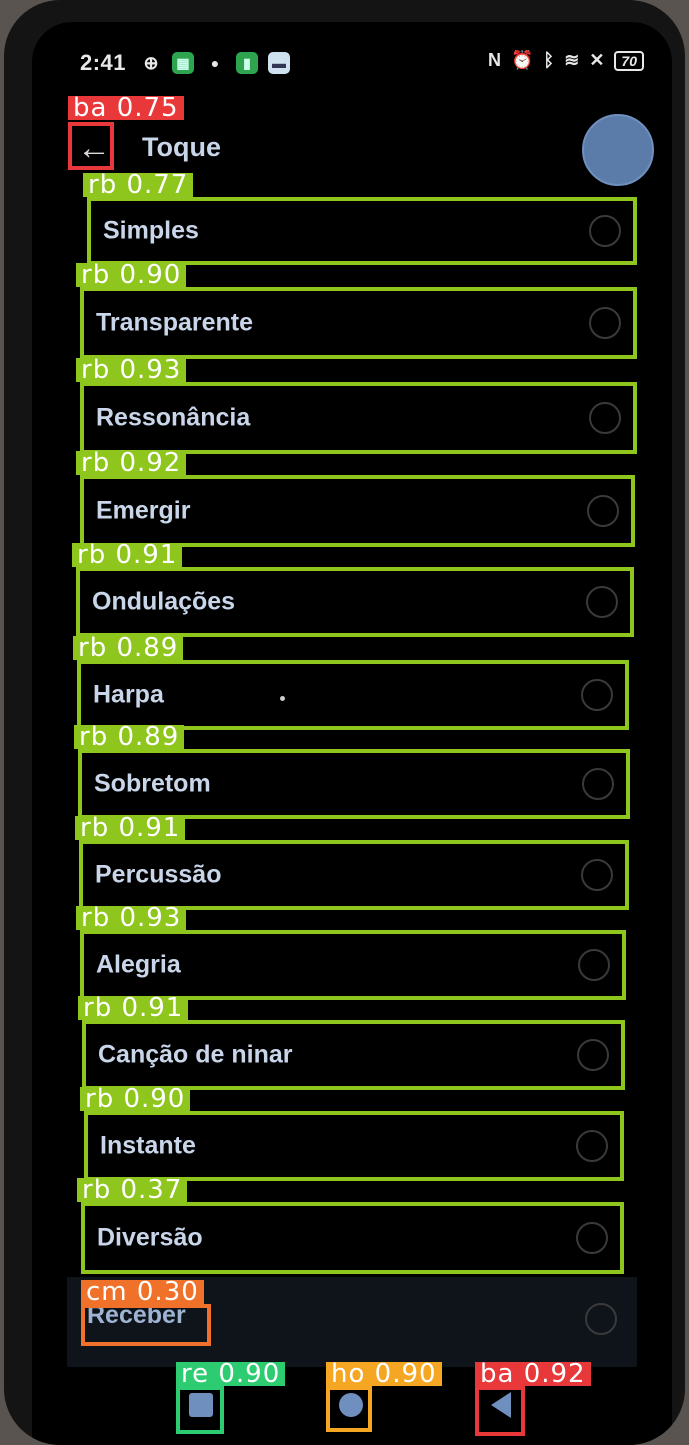  I want to click on alarm-icon: ⏰, so click(522, 60).